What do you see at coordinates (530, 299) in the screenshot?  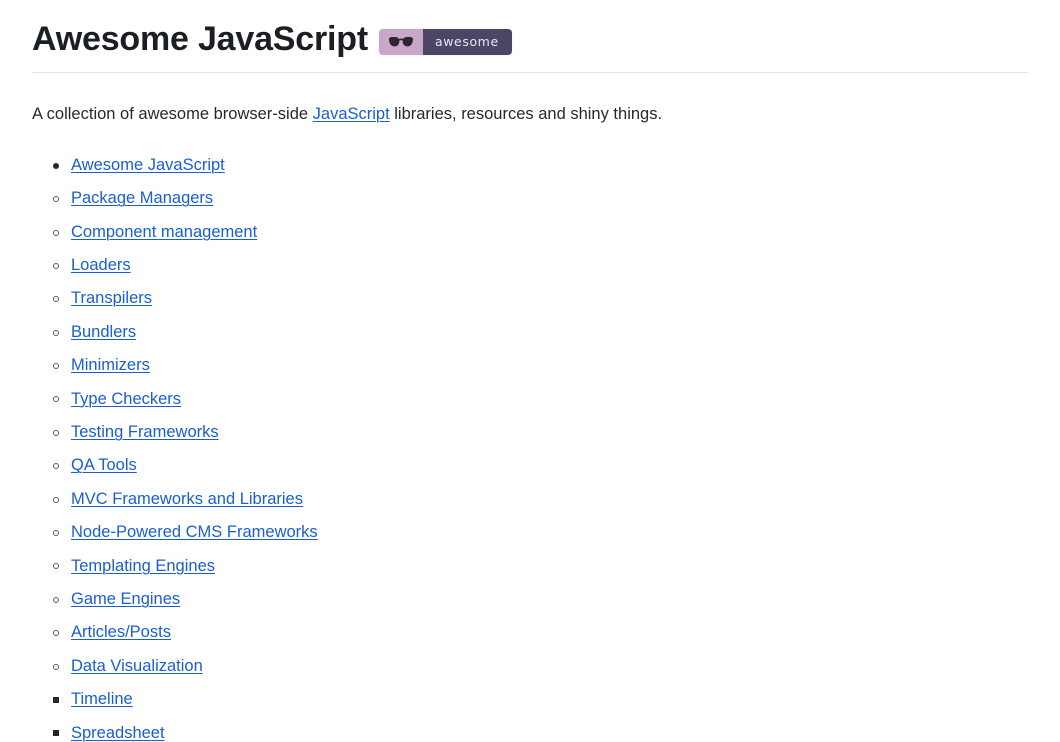 I see `toc-item: Transpilers` at bounding box center [530, 299].